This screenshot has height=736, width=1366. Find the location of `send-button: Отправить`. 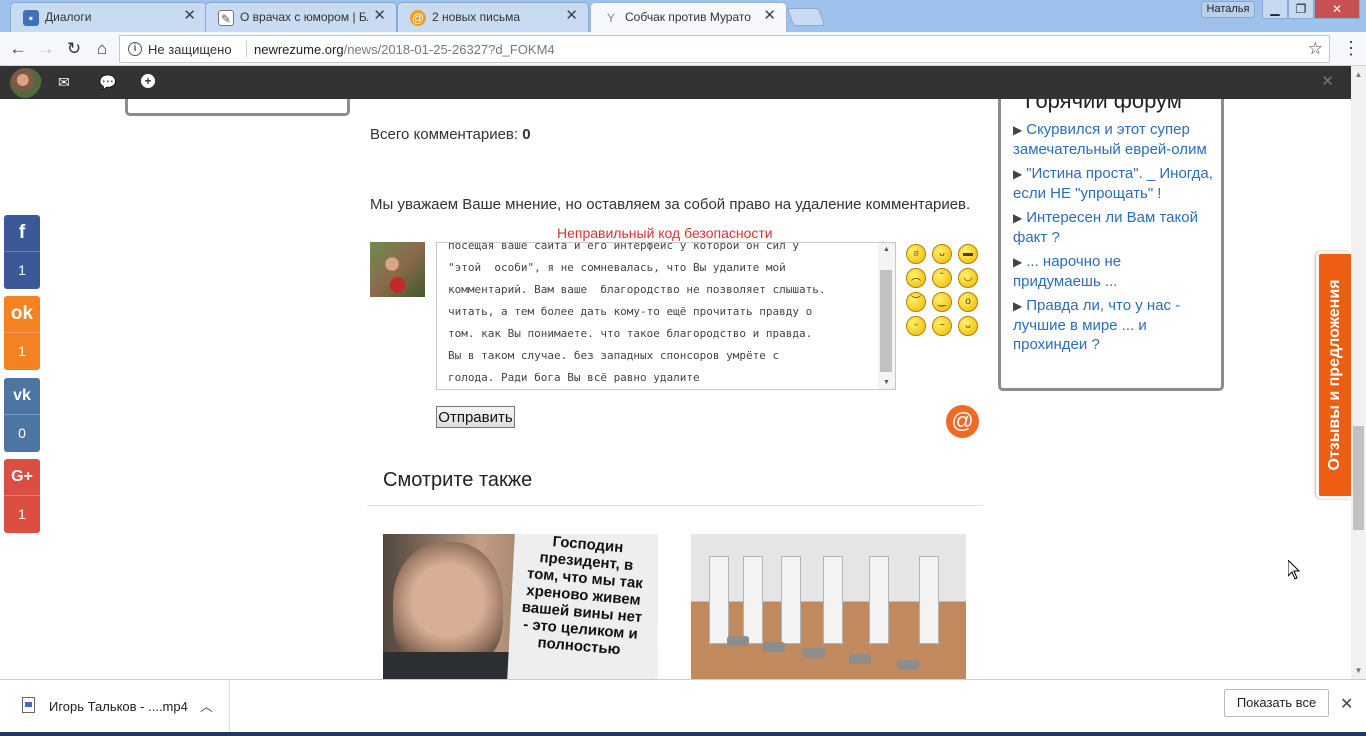

send-button: Отправить is located at coordinates (475, 417).